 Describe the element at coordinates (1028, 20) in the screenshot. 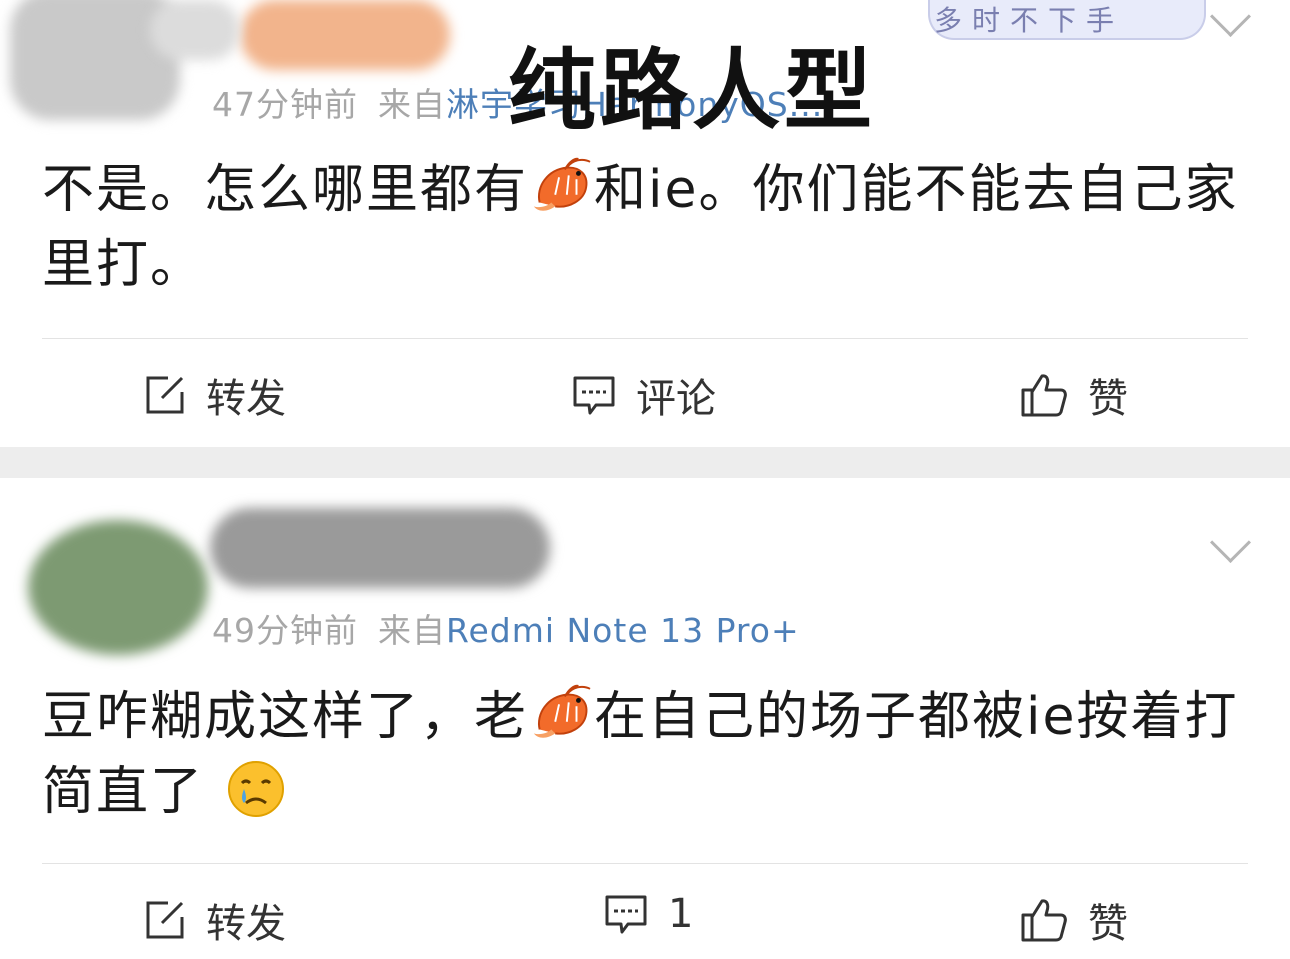

I see `sticker-text: 多时不下手` at that location.